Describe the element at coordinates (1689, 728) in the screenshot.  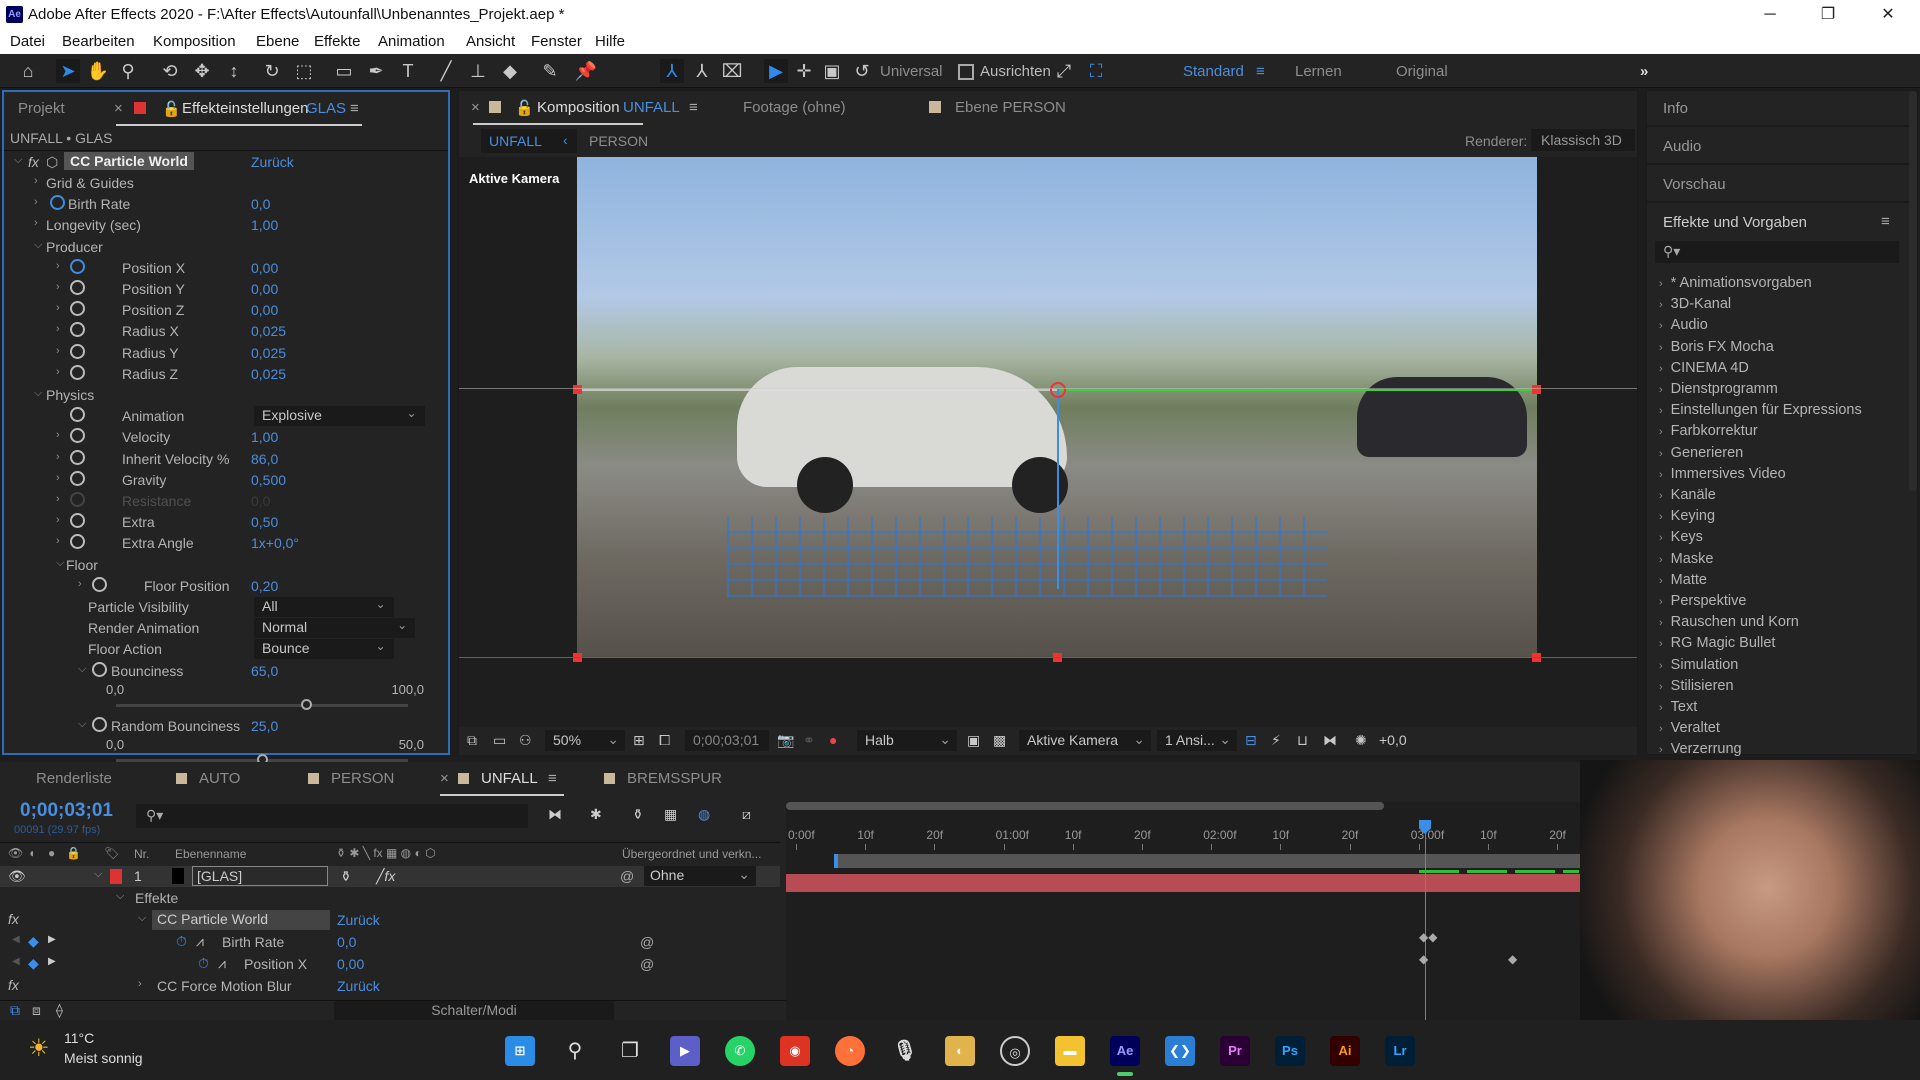
I see `effects-category-item: › Veraltet` at that location.